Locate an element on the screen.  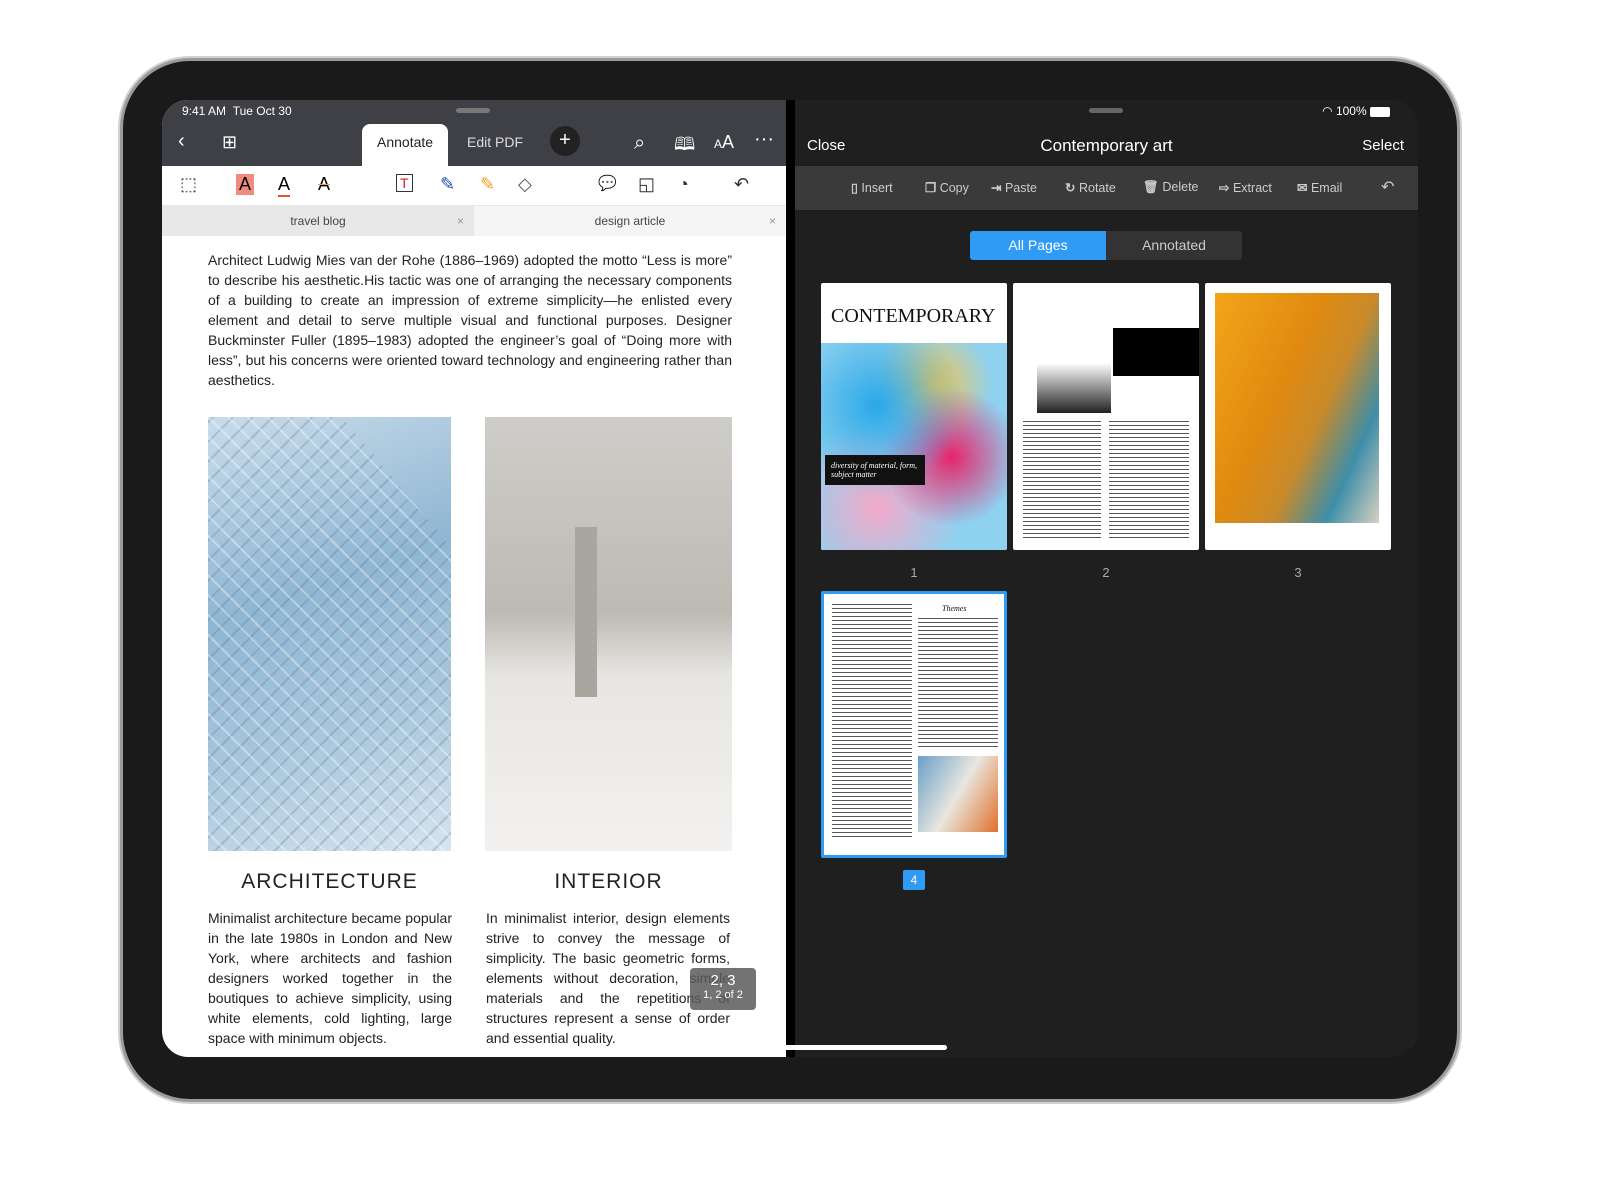
eraser-icon: ◇ is located at coordinates (525, 184).